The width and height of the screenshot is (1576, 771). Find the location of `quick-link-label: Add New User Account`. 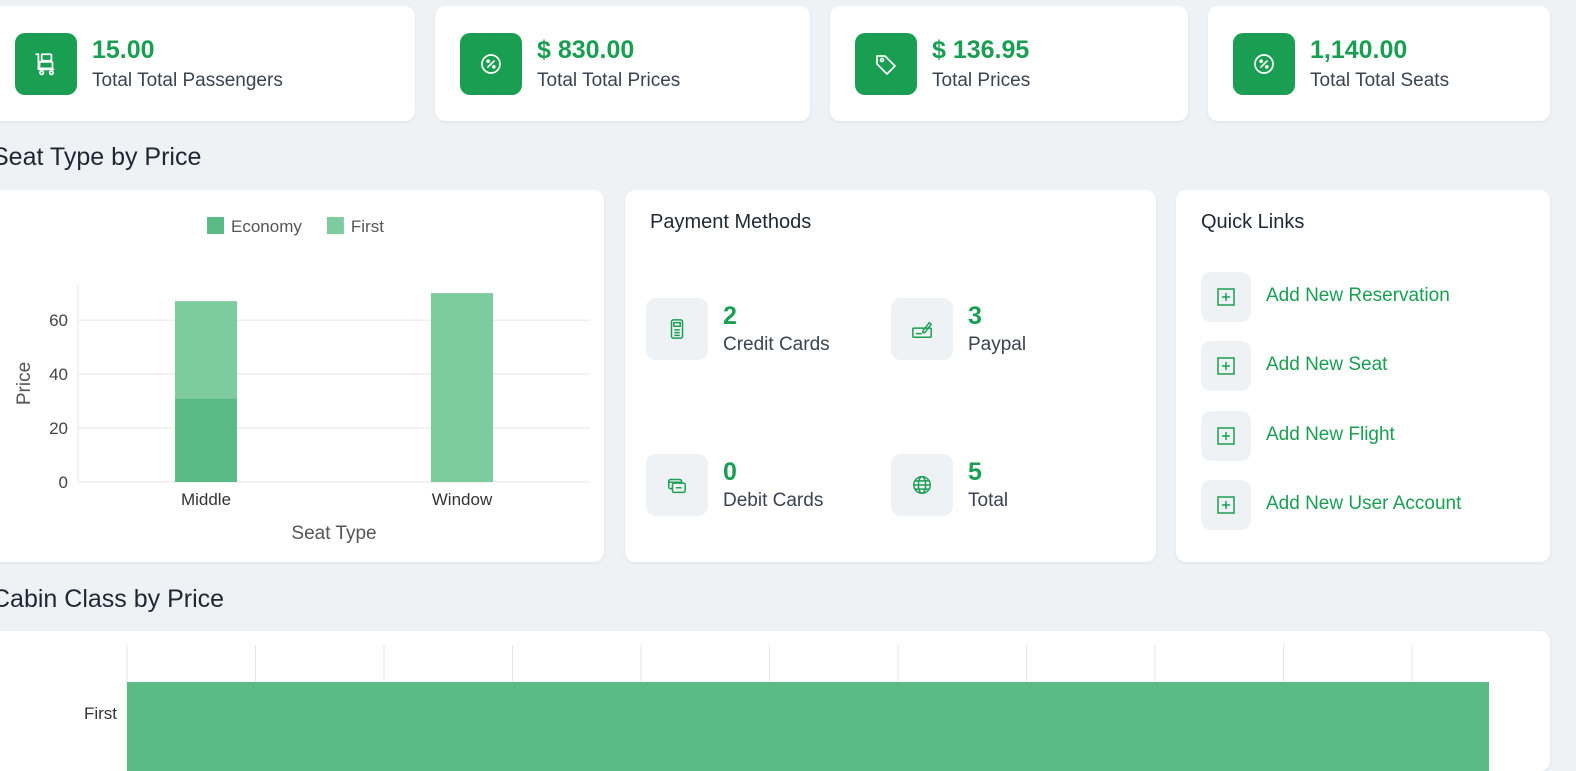

quick-link-label: Add New User Account is located at coordinates (1363, 504).